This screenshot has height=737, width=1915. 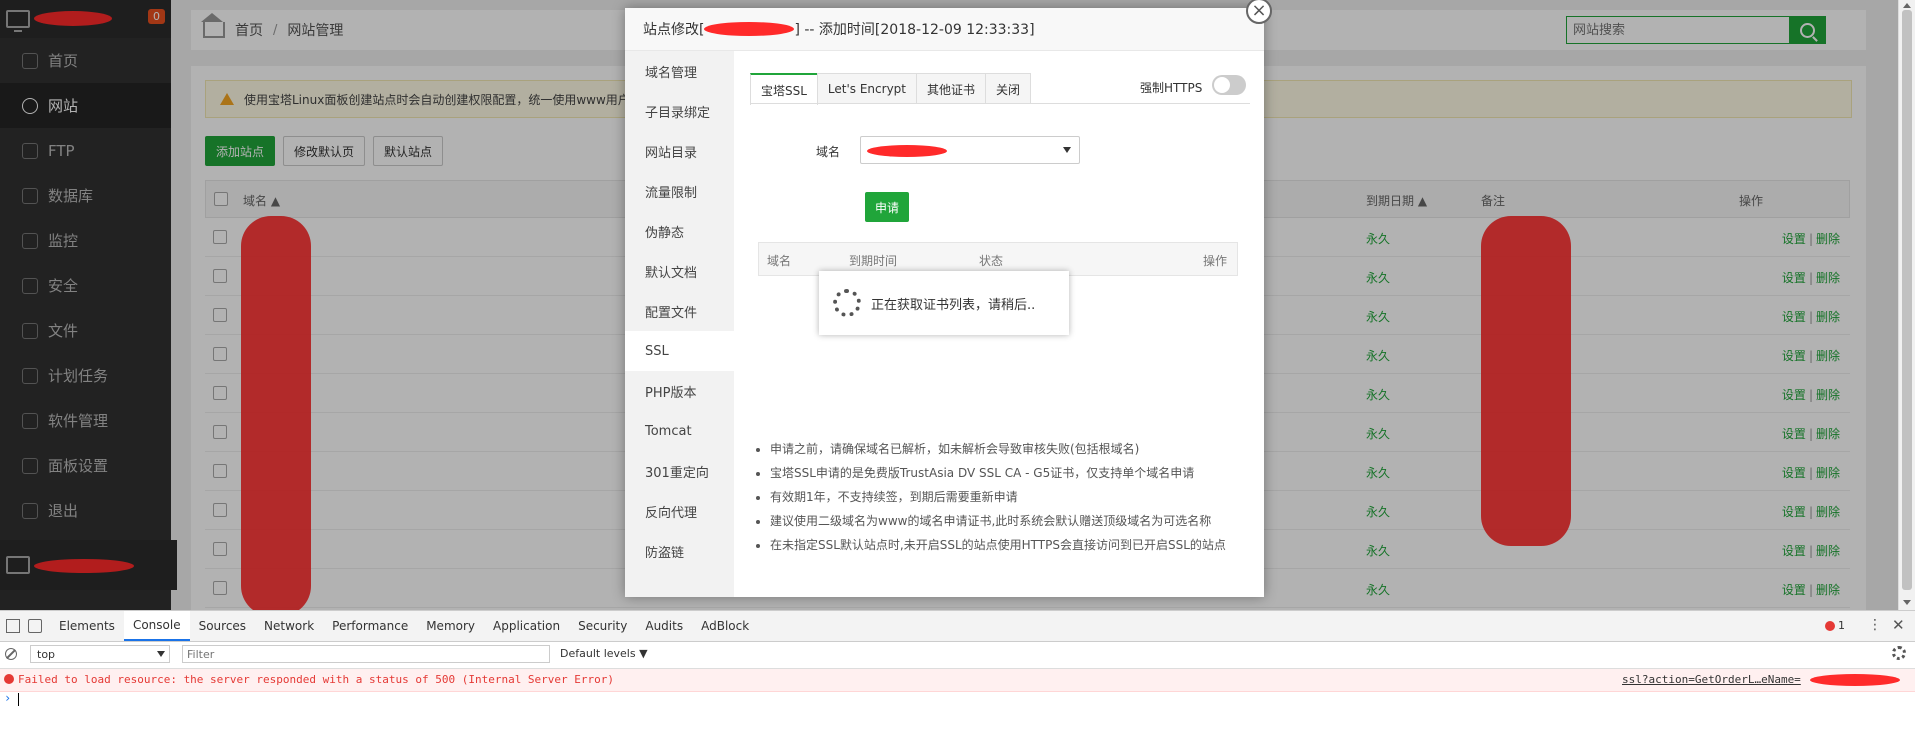 I want to click on force-https-toggle, so click(x=1229, y=85).